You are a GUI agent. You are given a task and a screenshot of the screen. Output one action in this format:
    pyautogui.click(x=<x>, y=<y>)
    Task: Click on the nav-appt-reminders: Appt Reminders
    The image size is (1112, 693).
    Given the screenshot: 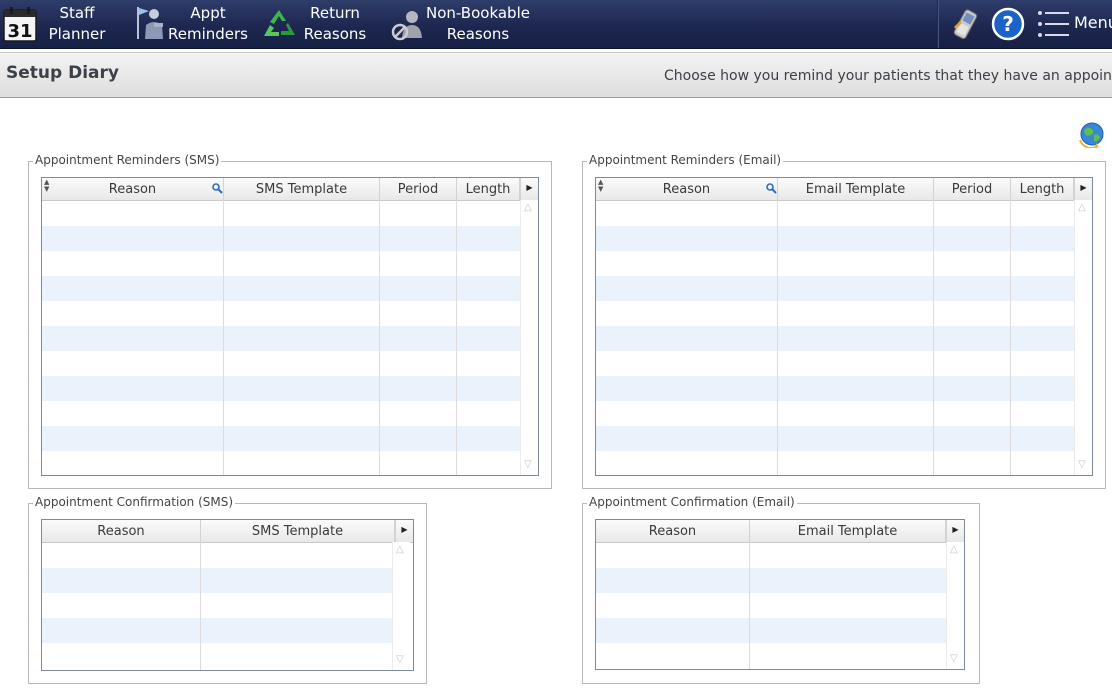 What is the action you would take?
    pyautogui.click(x=188, y=24)
    